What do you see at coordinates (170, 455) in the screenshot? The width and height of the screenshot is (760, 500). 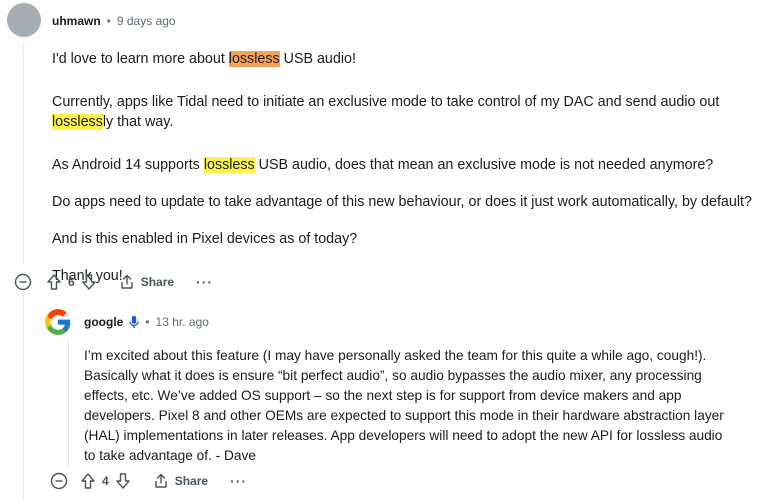 I see `reply-line: to take advantage of. - Dave` at bounding box center [170, 455].